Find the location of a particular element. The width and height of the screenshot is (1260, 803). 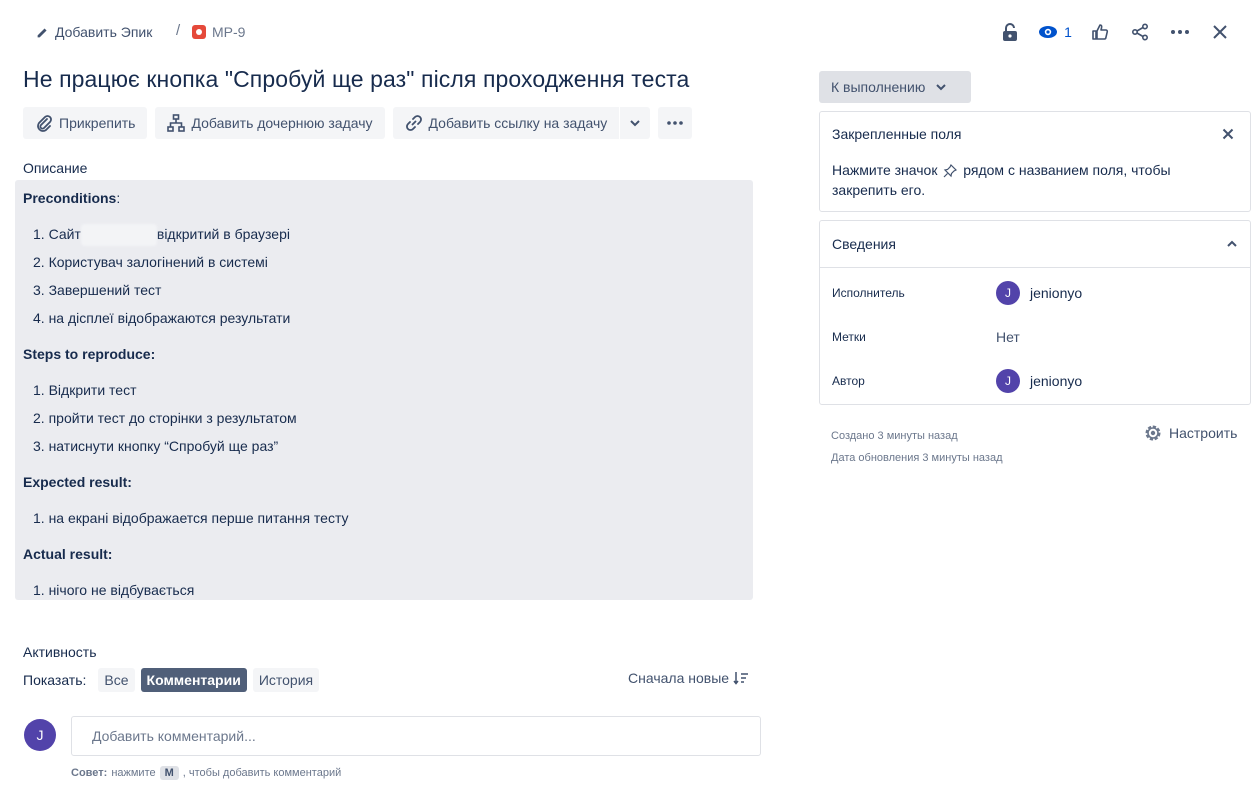

status-label: К выполнению is located at coordinates (878, 87).